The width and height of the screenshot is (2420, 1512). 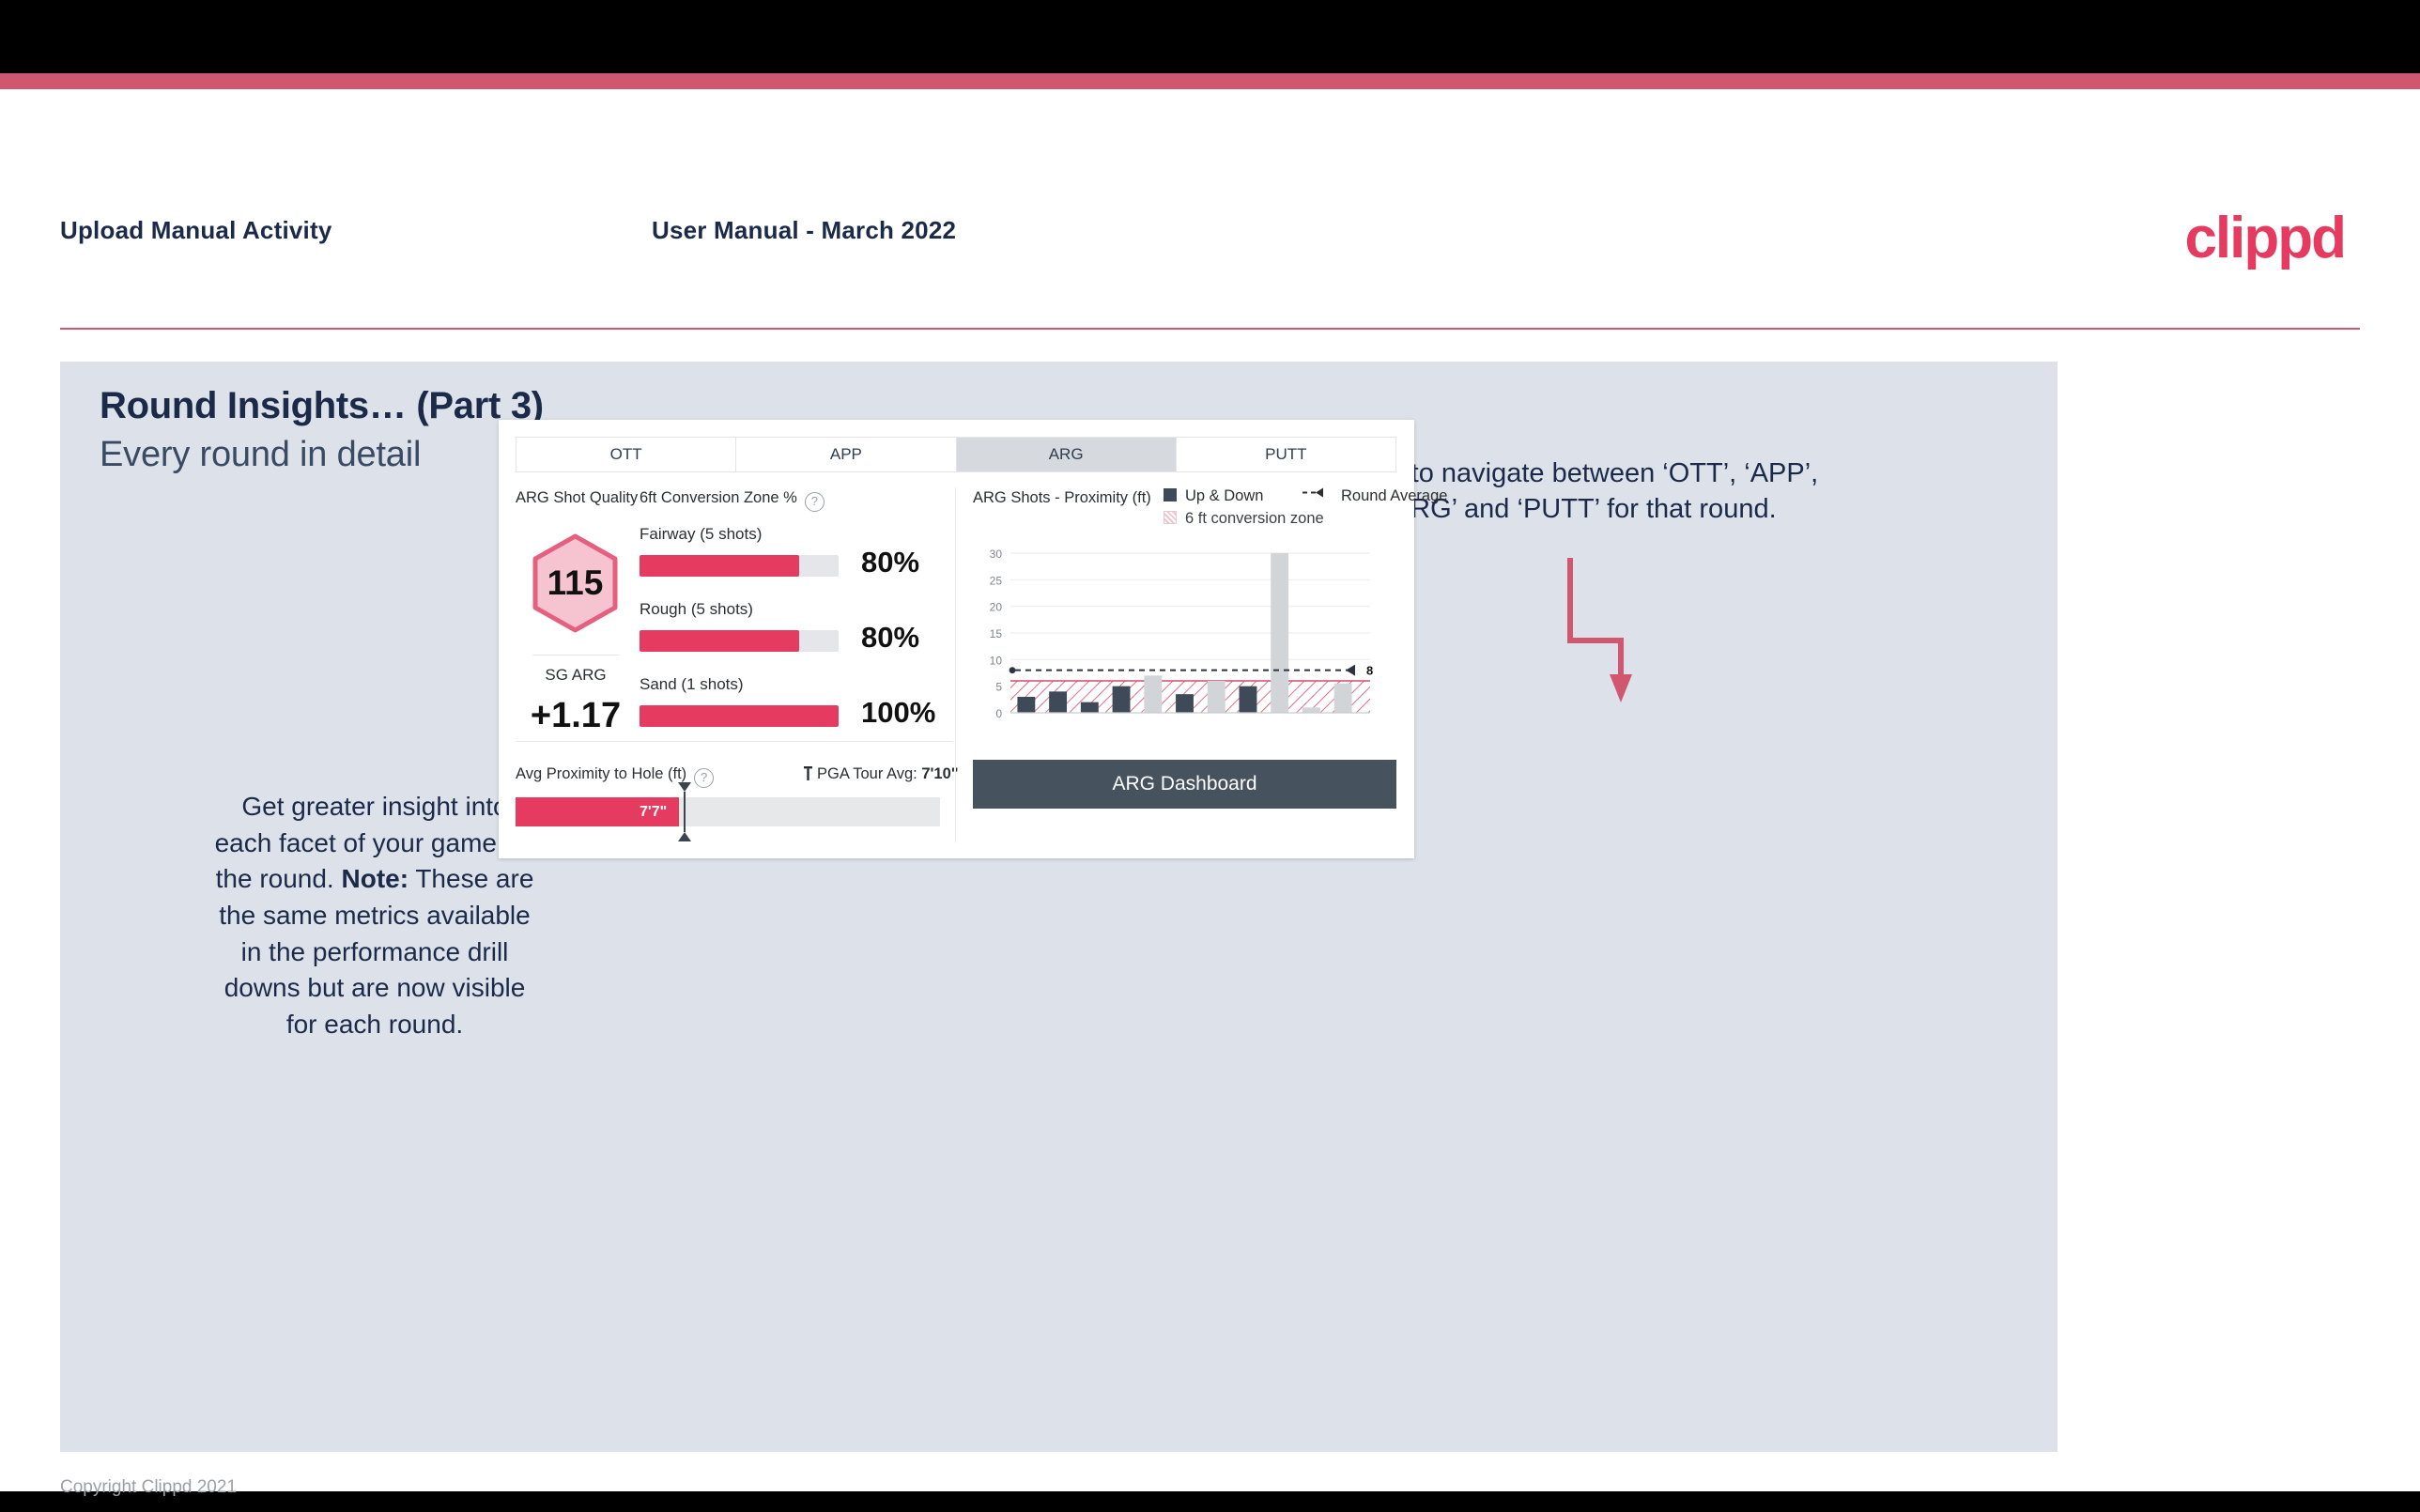 What do you see at coordinates (684, 787) in the screenshot?
I see `benchmark-caret-down-icon` at bounding box center [684, 787].